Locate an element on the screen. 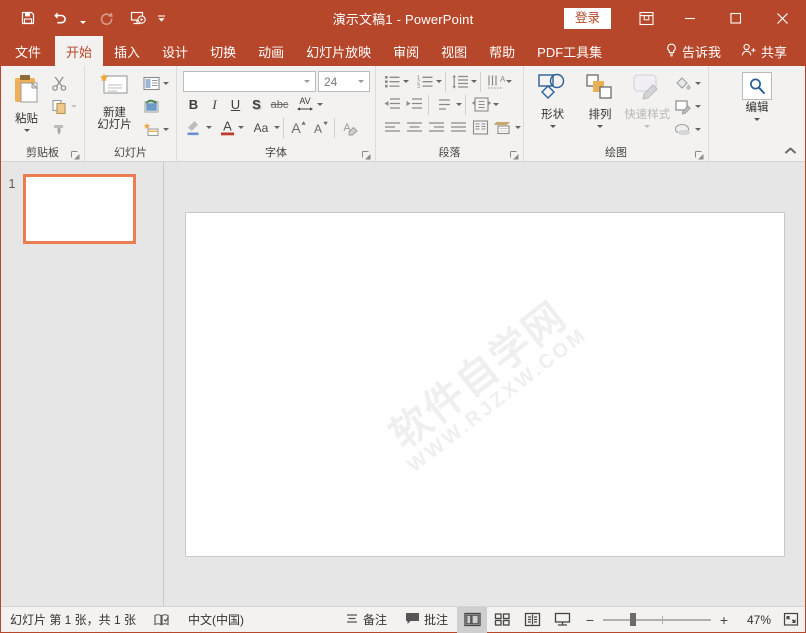 The height and width of the screenshot is (633, 806). minimize-button is located at coordinates (690, 18).